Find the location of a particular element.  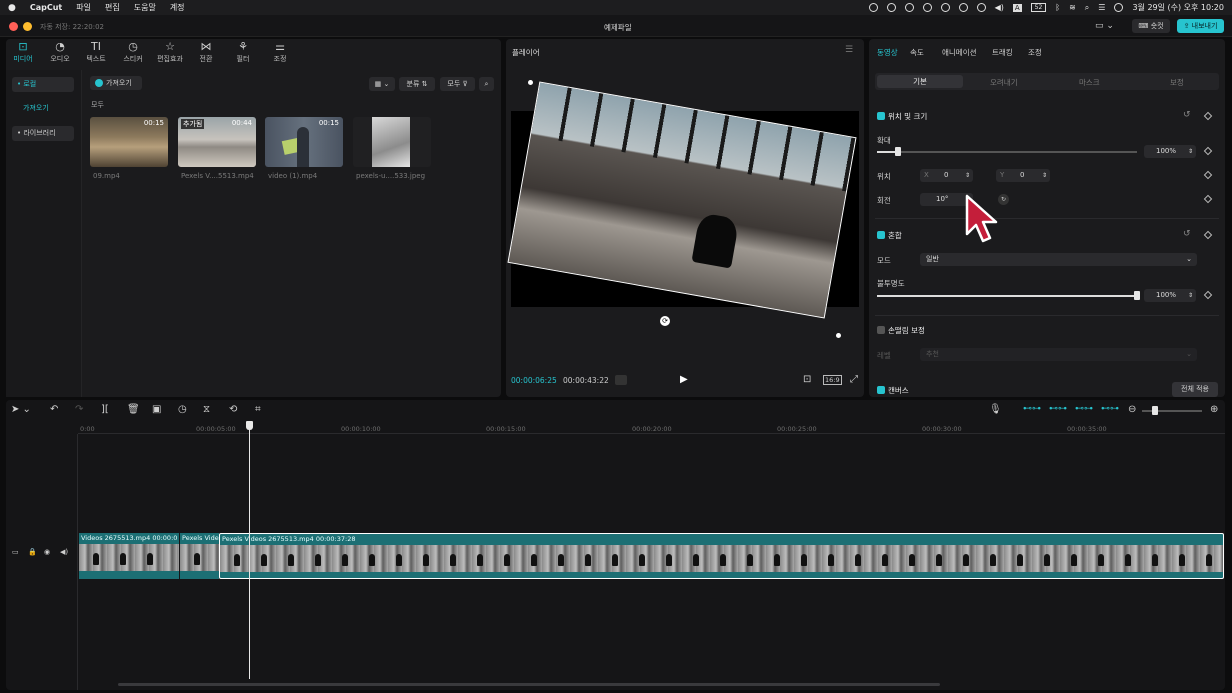

rotate-handle-icon: ⟳ is located at coordinates (665, 321).